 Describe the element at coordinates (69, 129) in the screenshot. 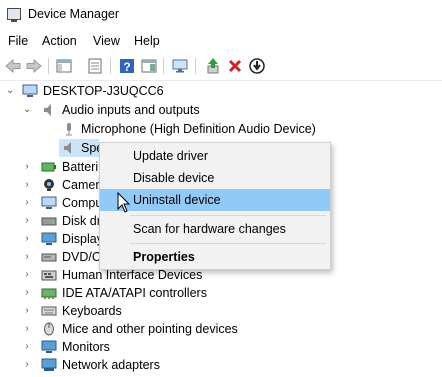

I see `microphone-icon` at that location.